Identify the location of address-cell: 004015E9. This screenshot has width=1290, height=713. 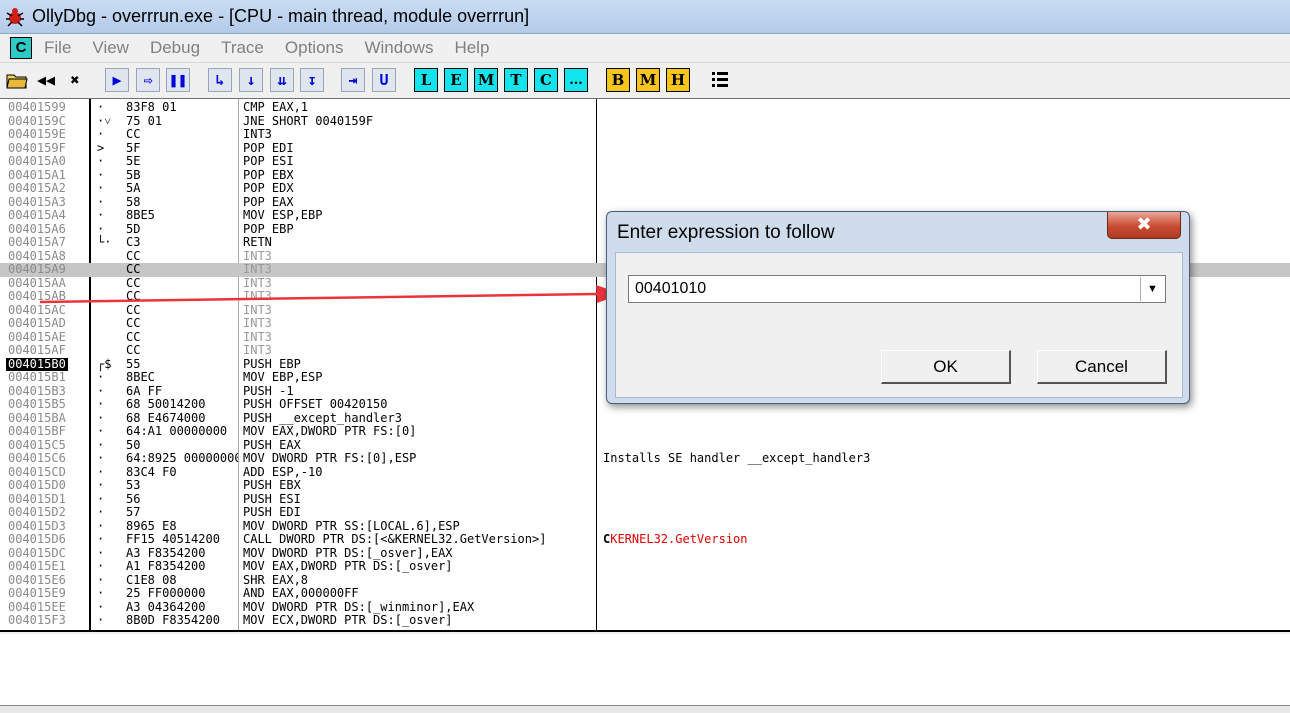
(37, 593).